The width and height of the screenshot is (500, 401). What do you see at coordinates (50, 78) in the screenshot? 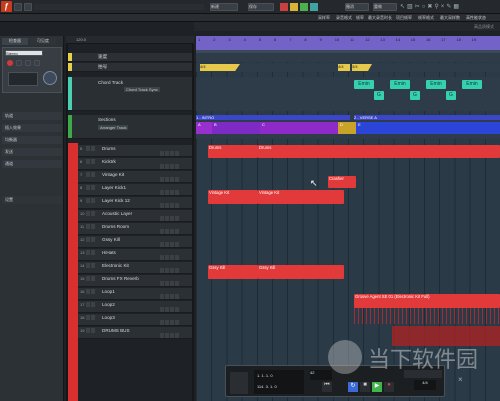
I see `pan-knob` at bounding box center [50, 78].